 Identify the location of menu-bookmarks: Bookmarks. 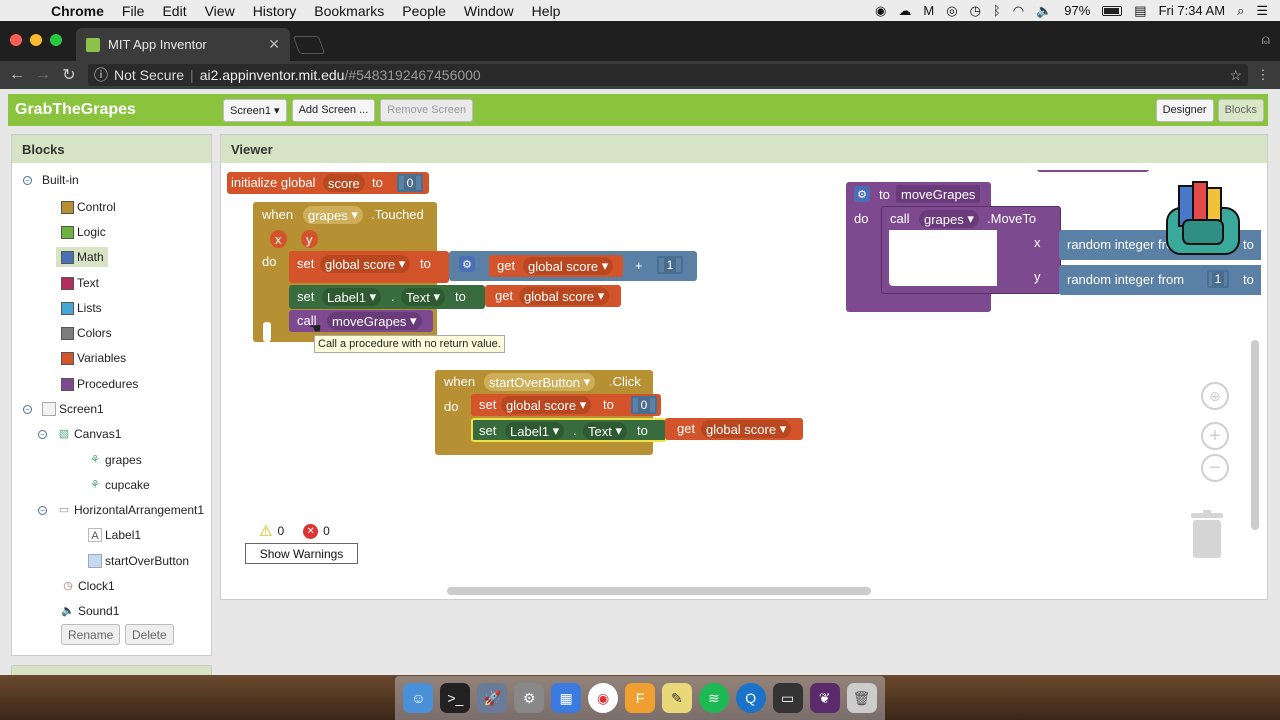
(349, 11).